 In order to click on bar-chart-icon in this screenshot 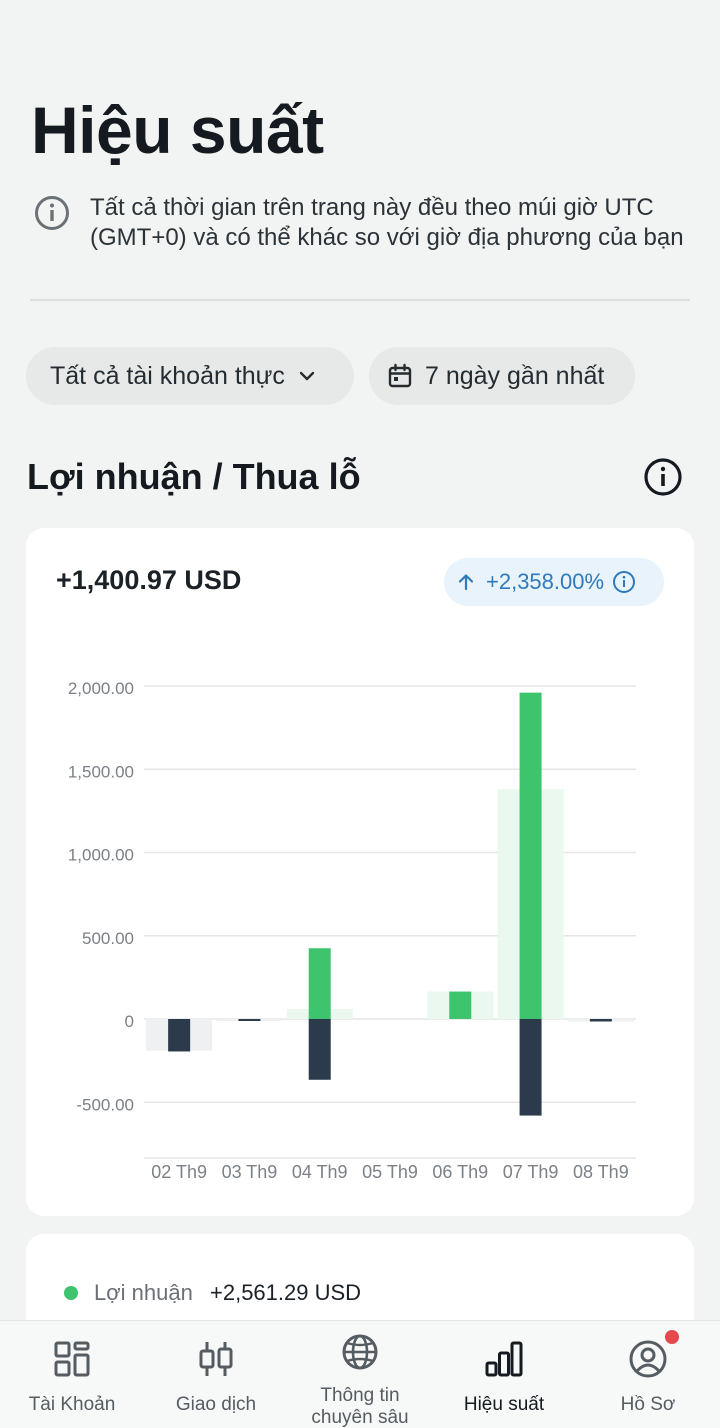, I will do `click(504, 1359)`.